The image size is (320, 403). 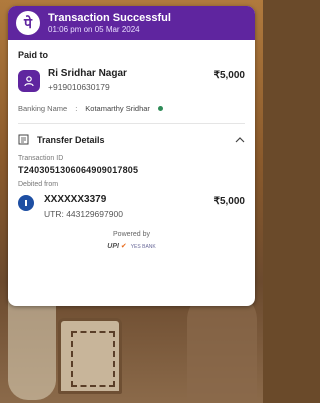 I want to click on document-icon, so click(x=23, y=139).